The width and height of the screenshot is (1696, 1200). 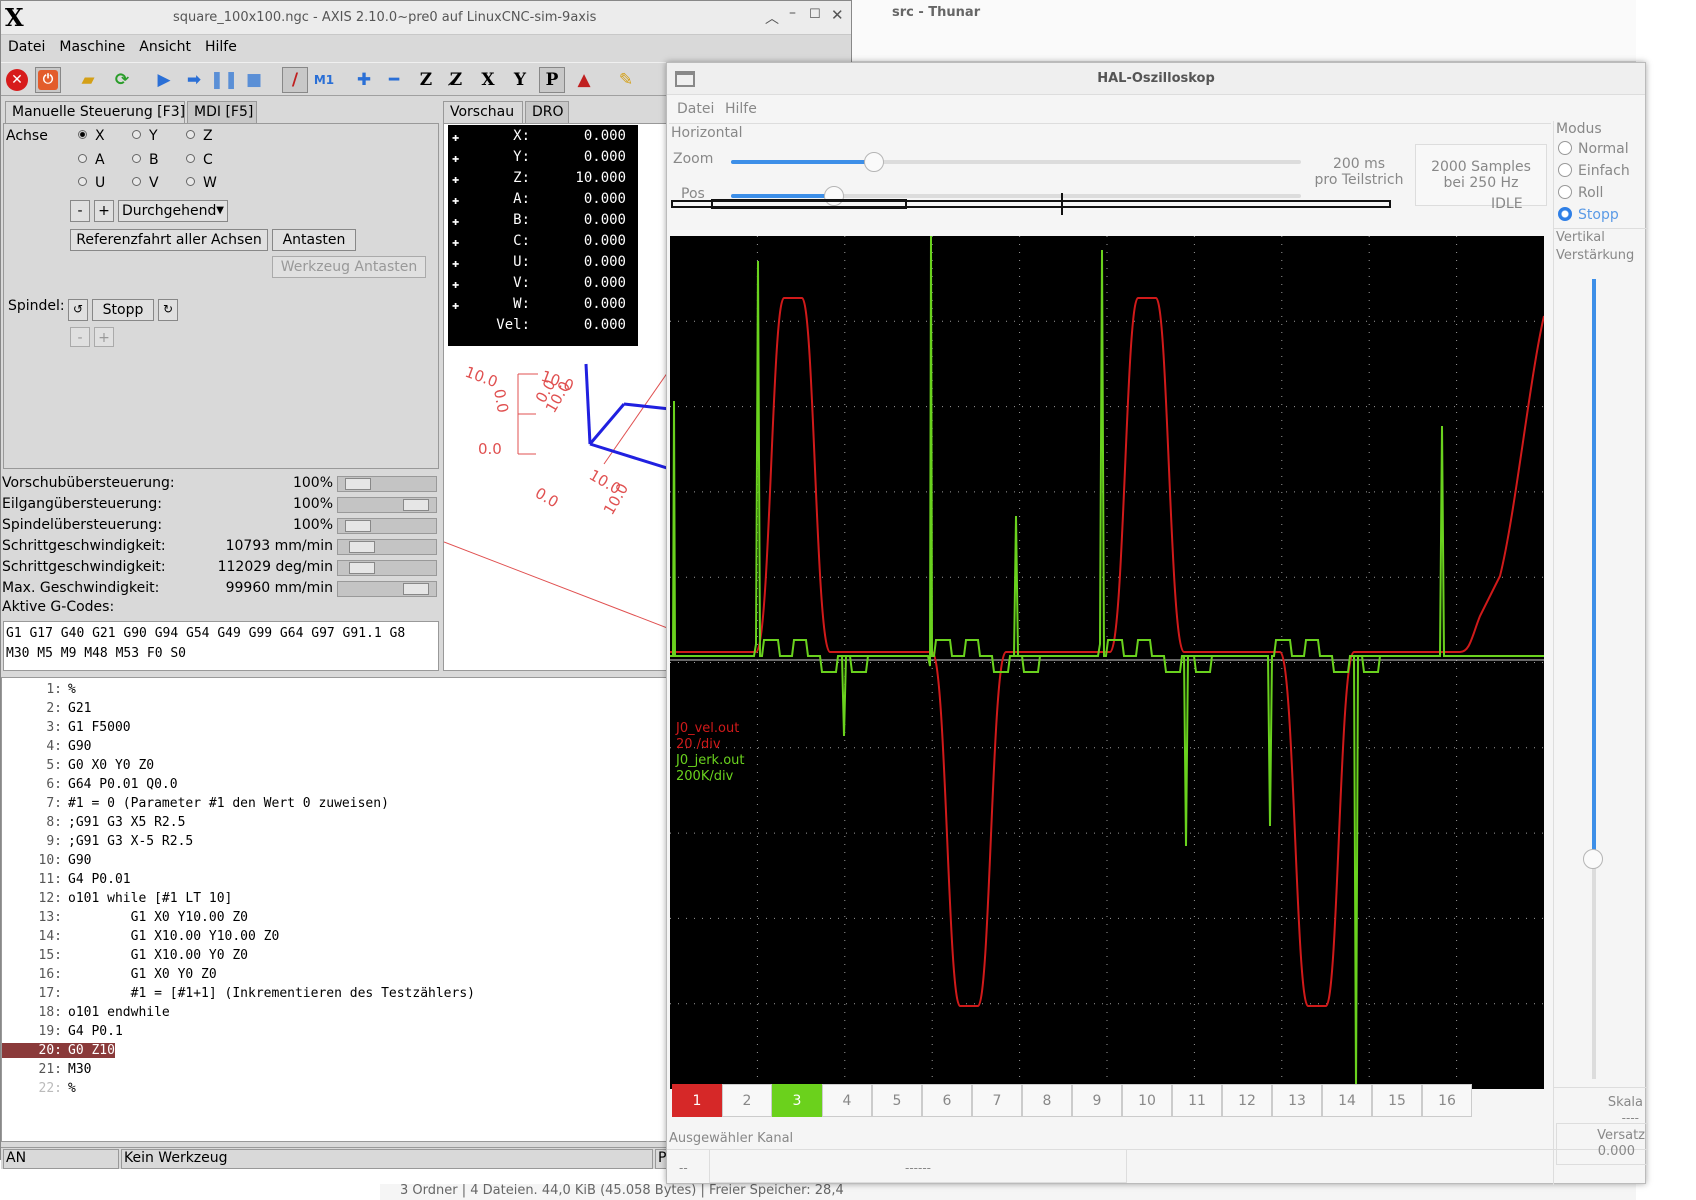 I want to click on reload-icon: ⟳, so click(x=122, y=80).